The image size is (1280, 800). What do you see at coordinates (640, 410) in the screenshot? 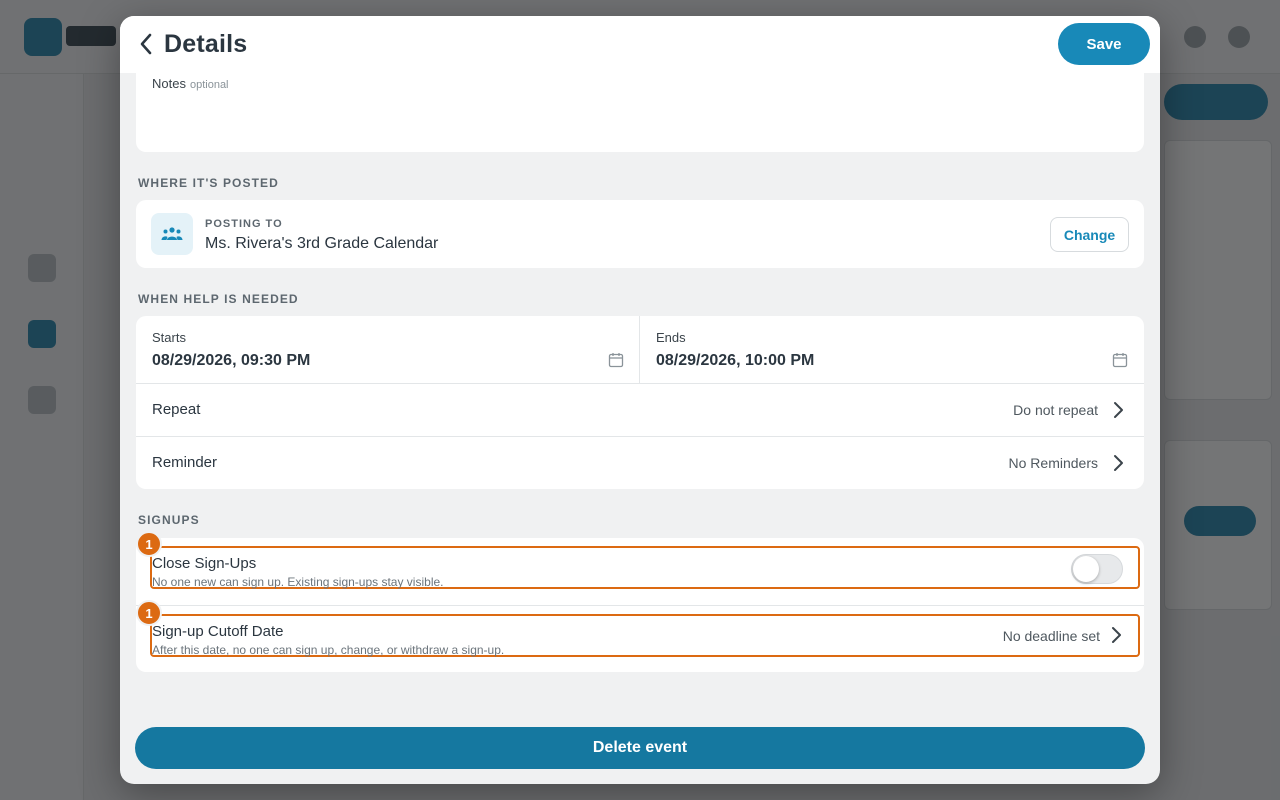
I see `repeat-row: Repeat Do not repeat` at bounding box center [640, 410].